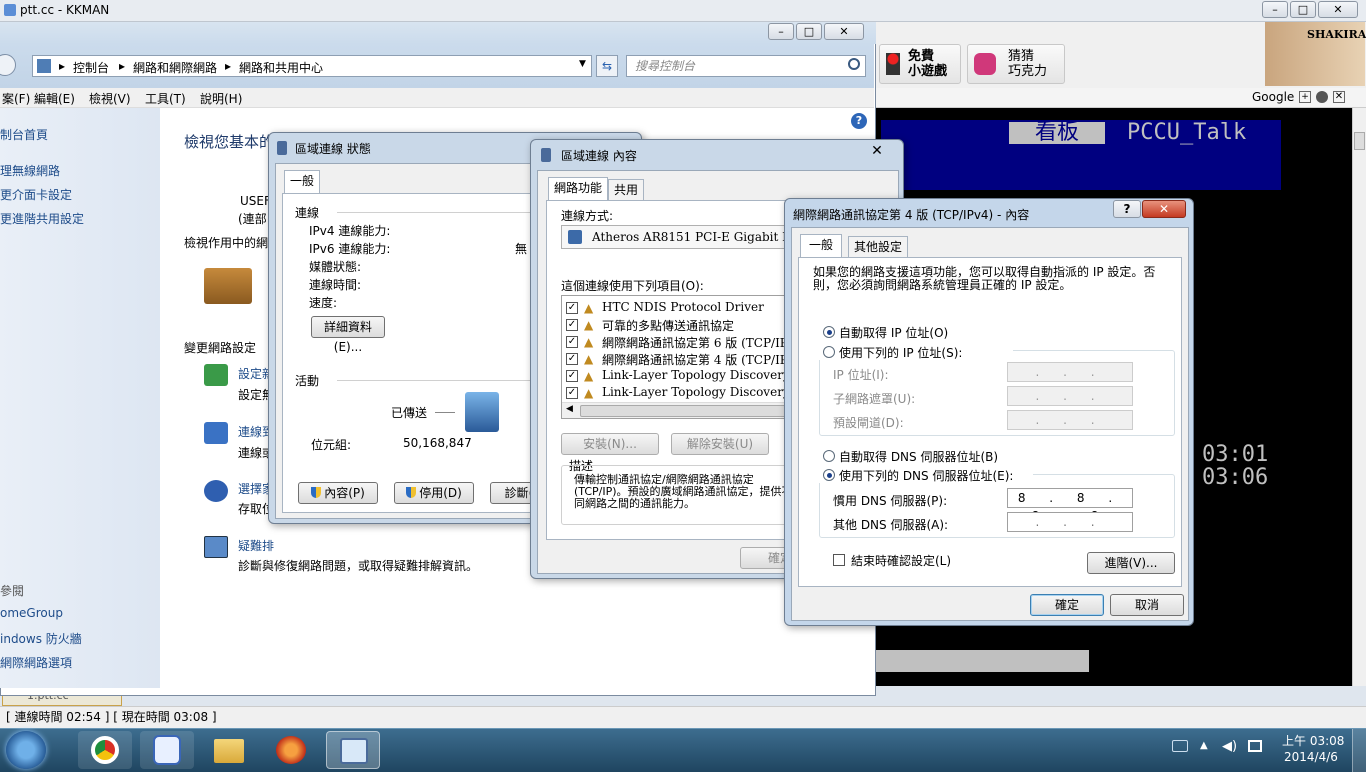  What do you see at coordinates (829, 352) in the screenshot?
I see `radio-manual-ip` at bounding box center [829, 352].